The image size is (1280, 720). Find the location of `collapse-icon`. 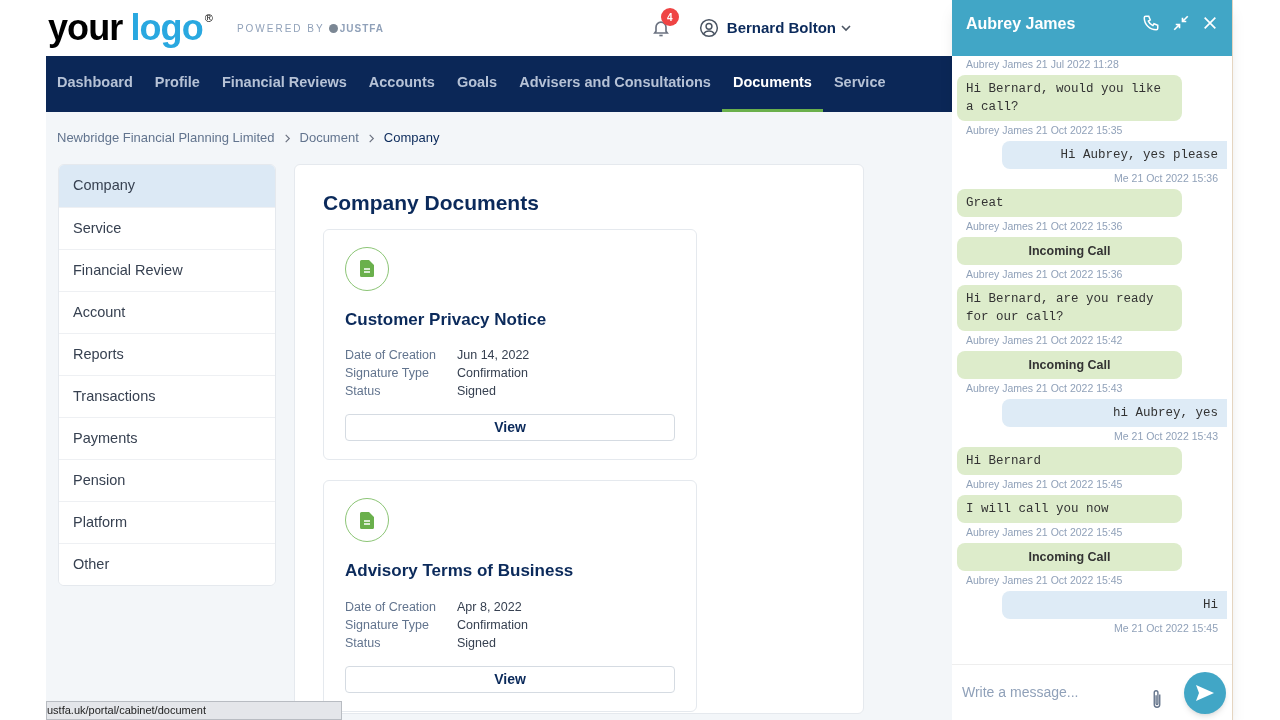

collapse-icon is located at coordinates (1181, 23).